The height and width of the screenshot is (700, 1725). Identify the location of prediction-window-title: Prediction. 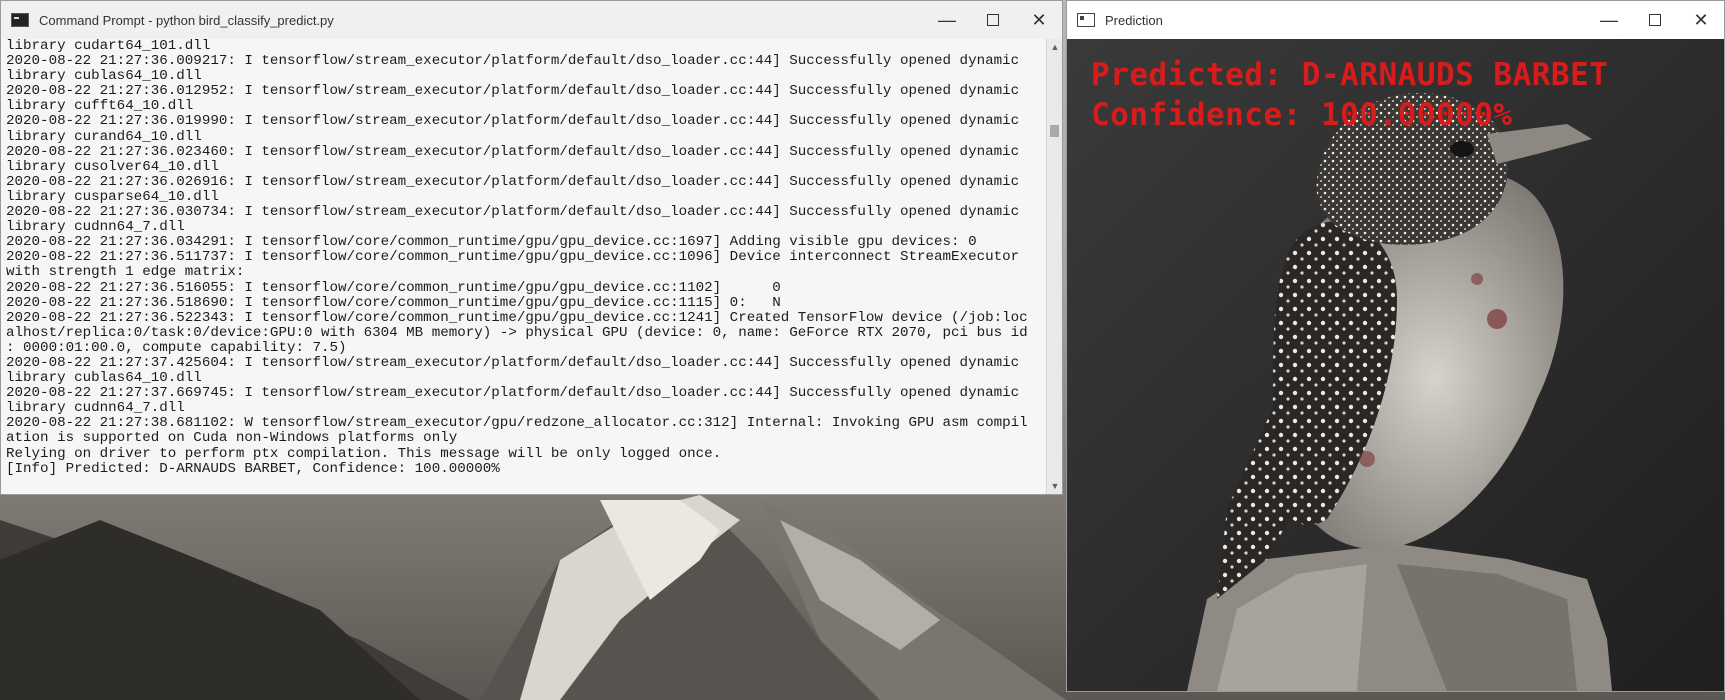
(1134, 20).